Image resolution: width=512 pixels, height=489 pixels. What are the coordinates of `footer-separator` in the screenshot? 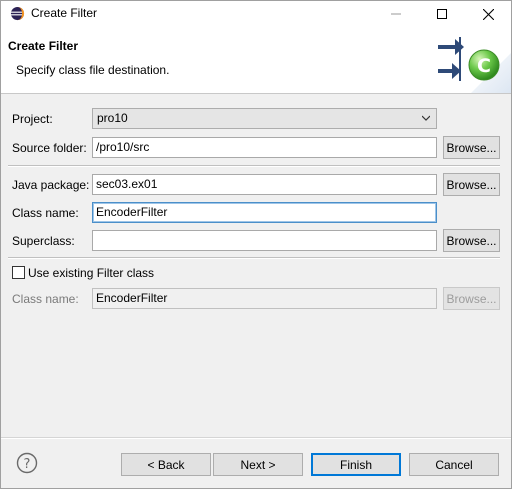 It's located at (256, 438).